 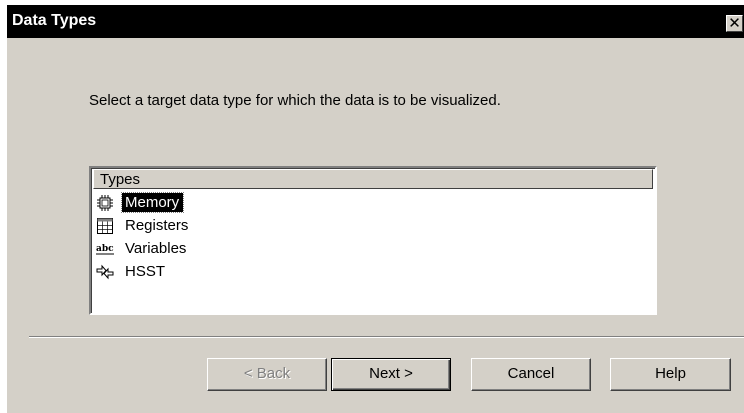 What do you see at coordinates (670, 374) in the screenshot?
I see `help-button: Help` at bounding box center [670, 374].